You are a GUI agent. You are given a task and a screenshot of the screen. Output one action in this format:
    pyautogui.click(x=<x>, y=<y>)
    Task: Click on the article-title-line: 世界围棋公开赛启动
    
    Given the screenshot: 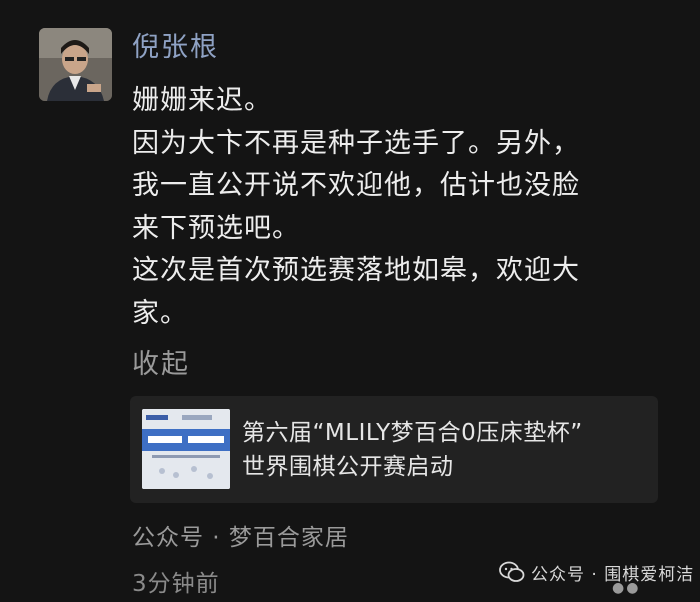 What is the action you would take?
    pyautogui.click(x=348, y=467)
    